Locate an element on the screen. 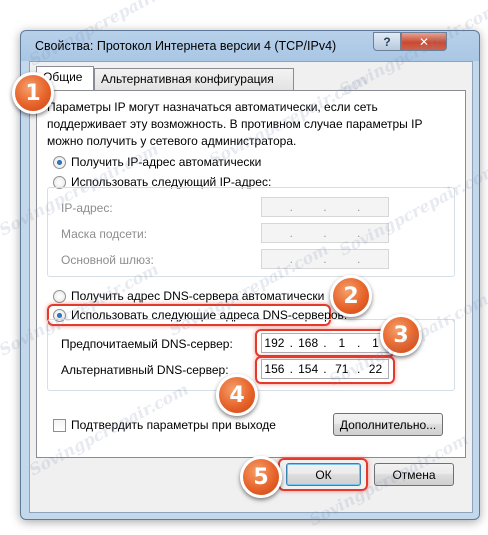 The height and width of the screenshot is (535, 488). validate-checkbox is located at coordinates (59, 425).